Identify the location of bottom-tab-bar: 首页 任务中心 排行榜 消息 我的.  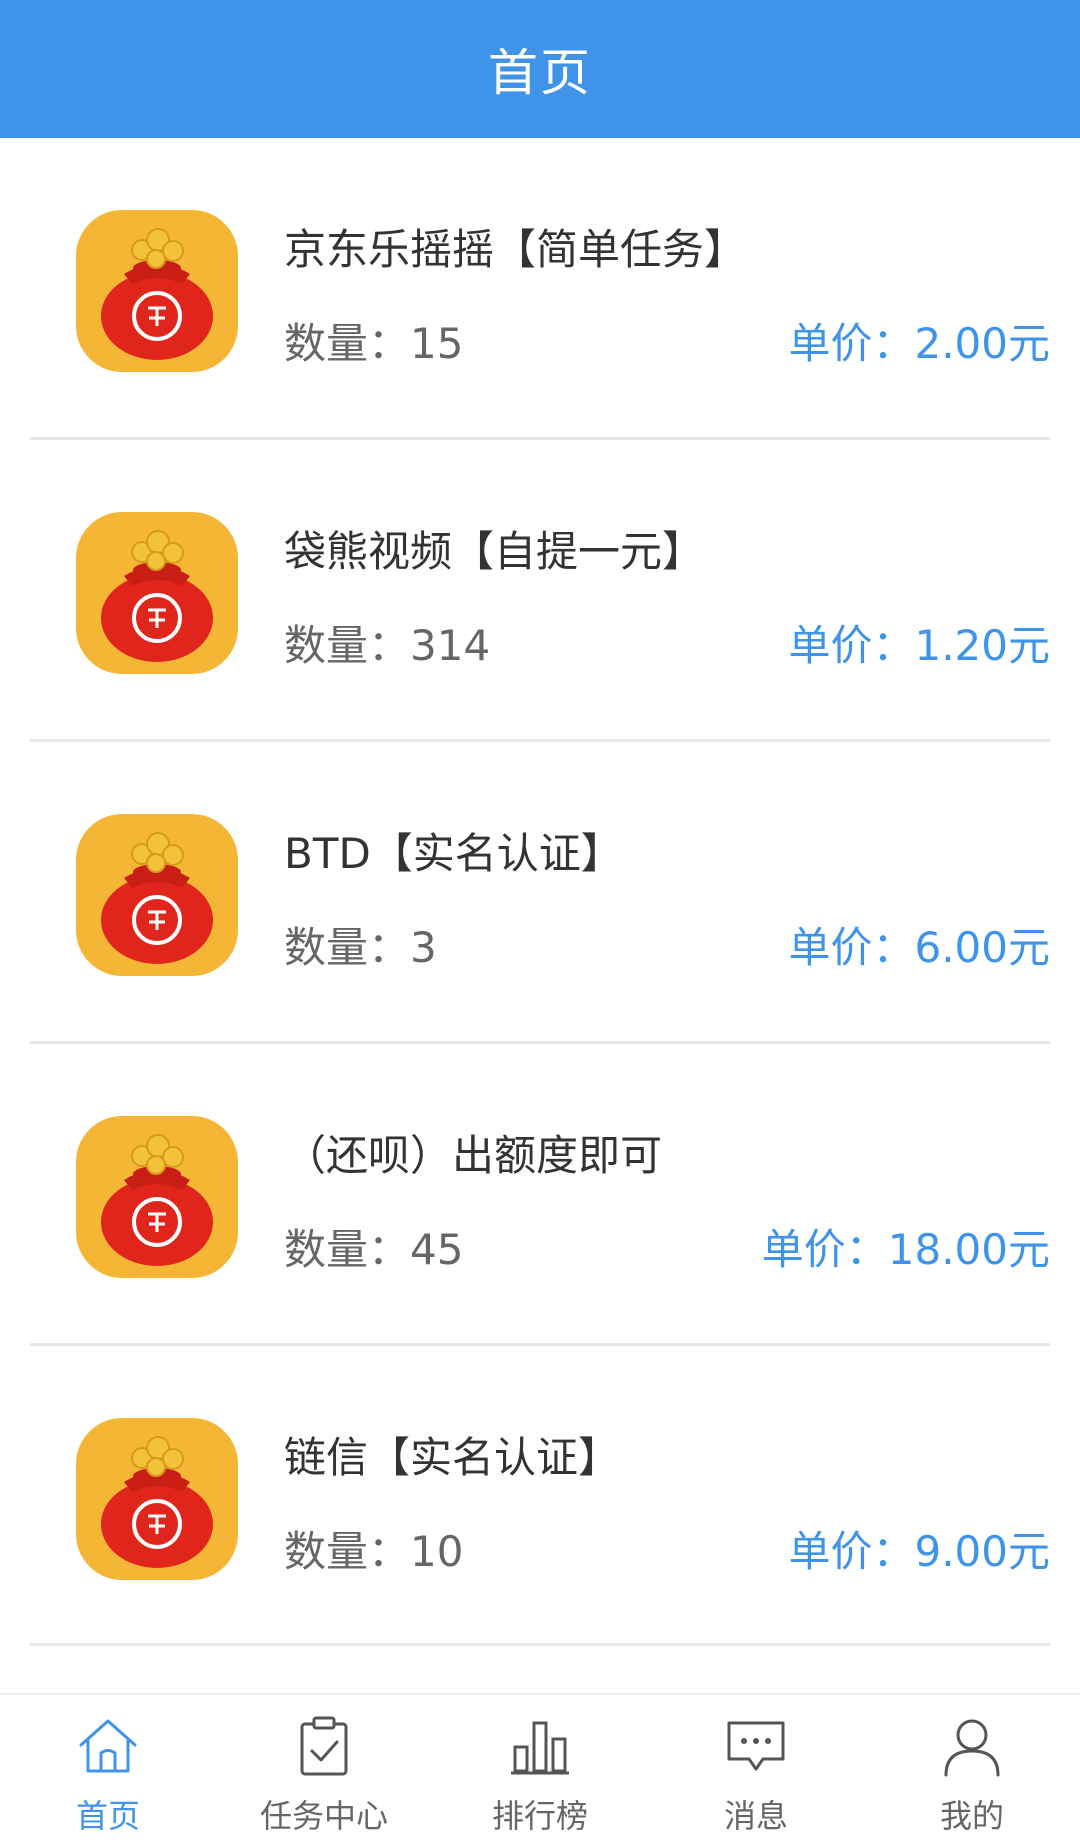
(540, 1770).